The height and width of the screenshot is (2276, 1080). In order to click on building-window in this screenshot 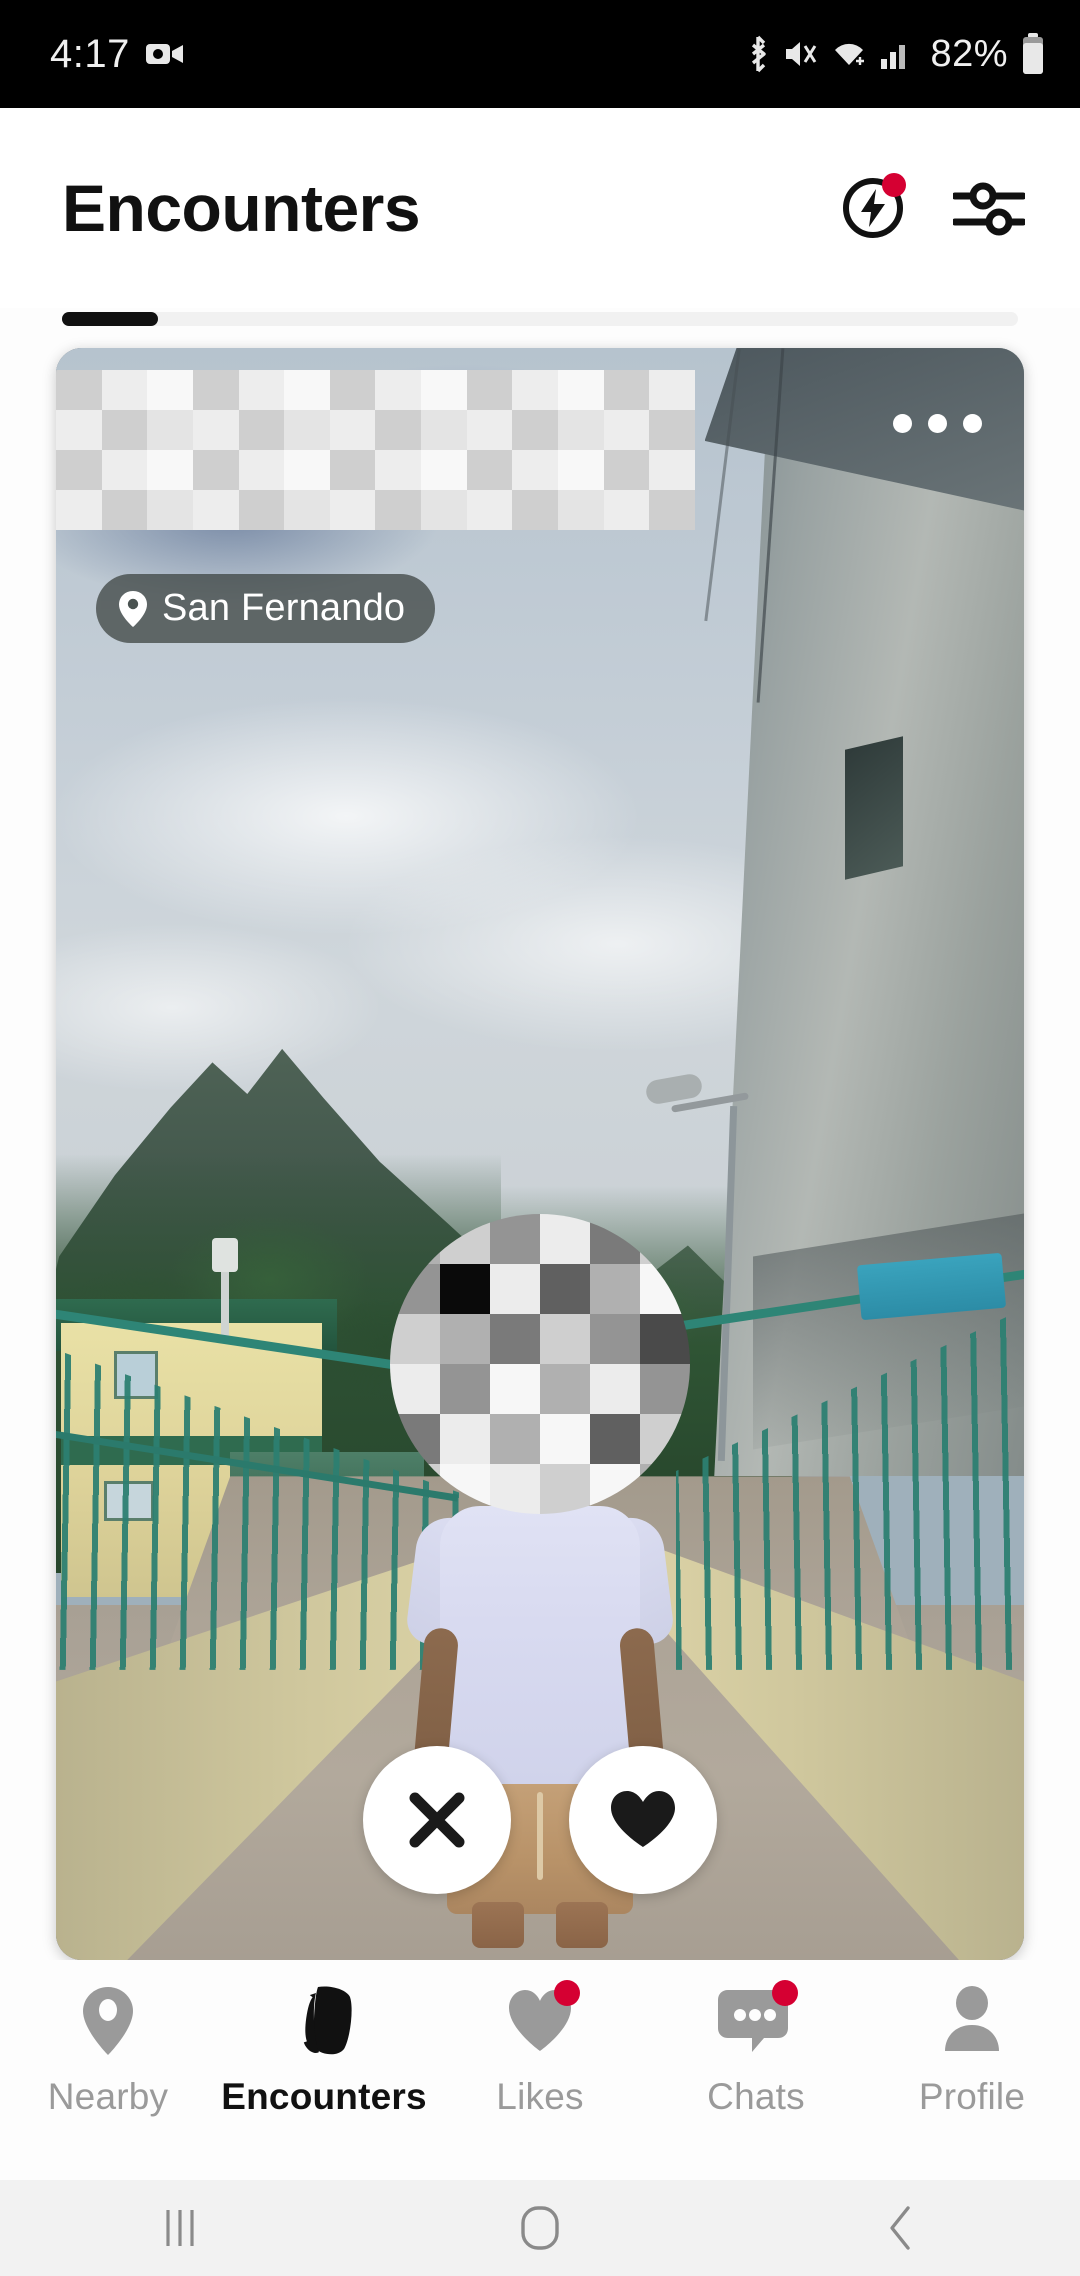, I will do `click(874, 808)`.